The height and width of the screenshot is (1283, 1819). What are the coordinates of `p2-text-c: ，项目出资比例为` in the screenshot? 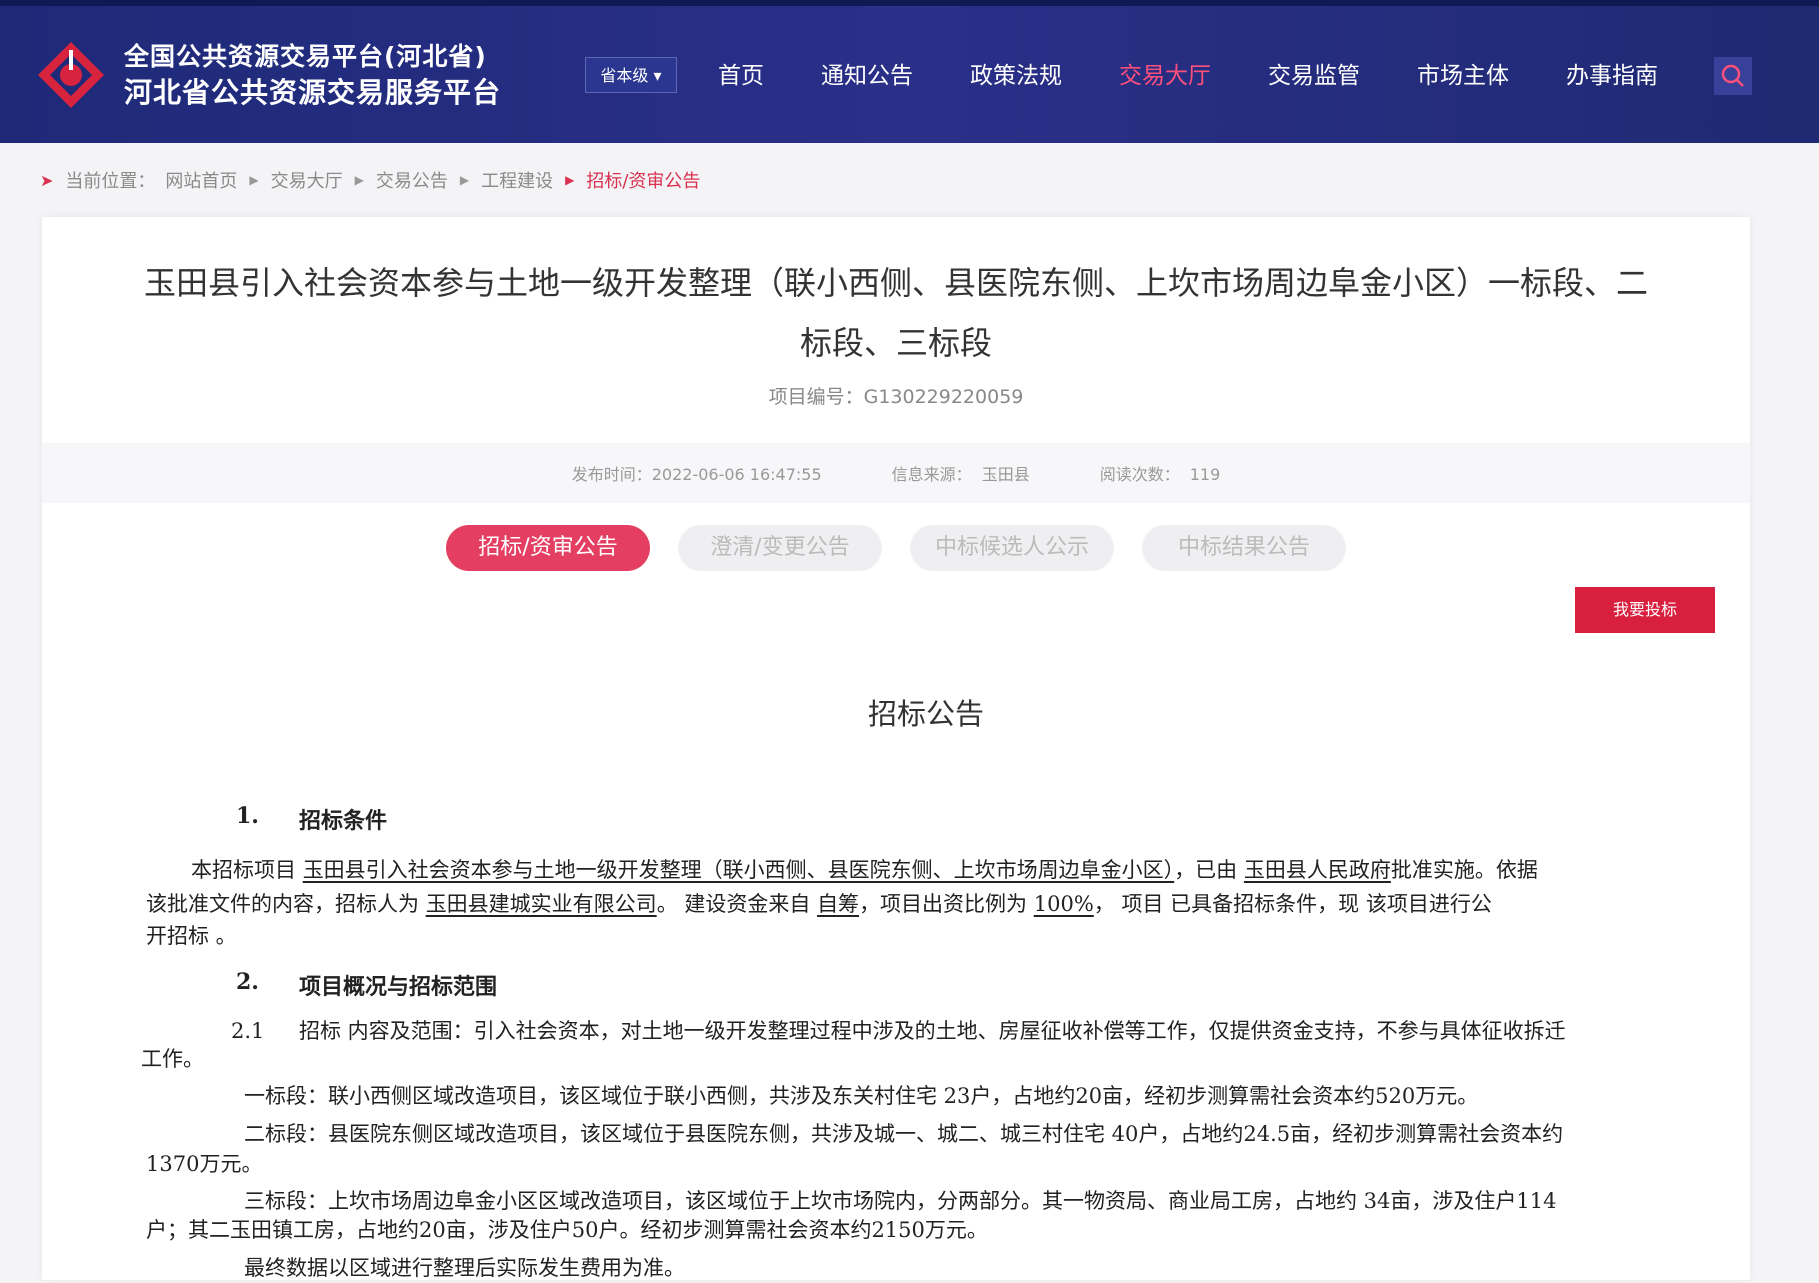 It's located at (943, 904).